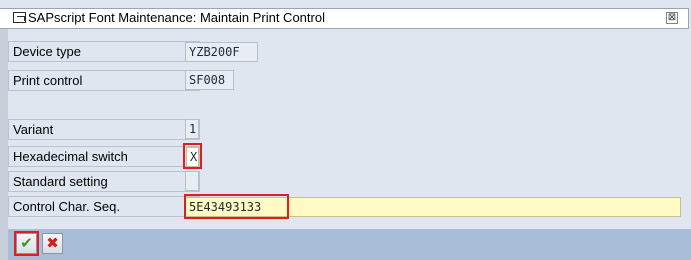  What do you see at coordinates (209, 80) in the screenshot?
I see `print-control-field: SF008` at bounding box center [209, 80].